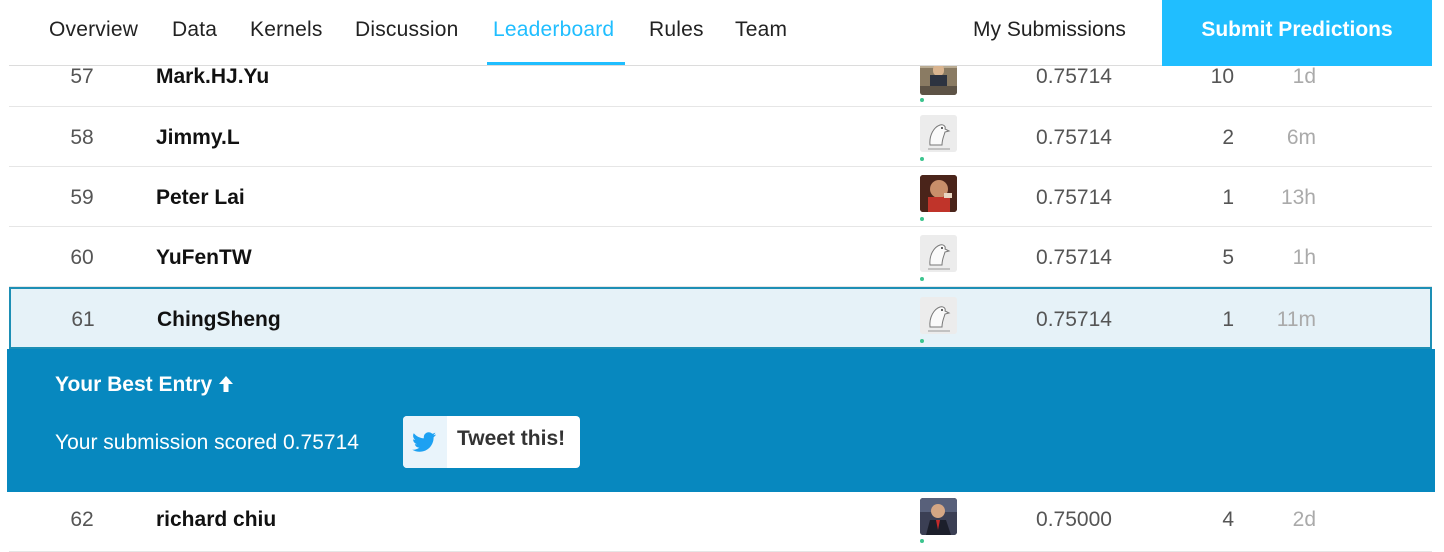  I want to click on last-submission-cell: 11m, so click(1296, 319).